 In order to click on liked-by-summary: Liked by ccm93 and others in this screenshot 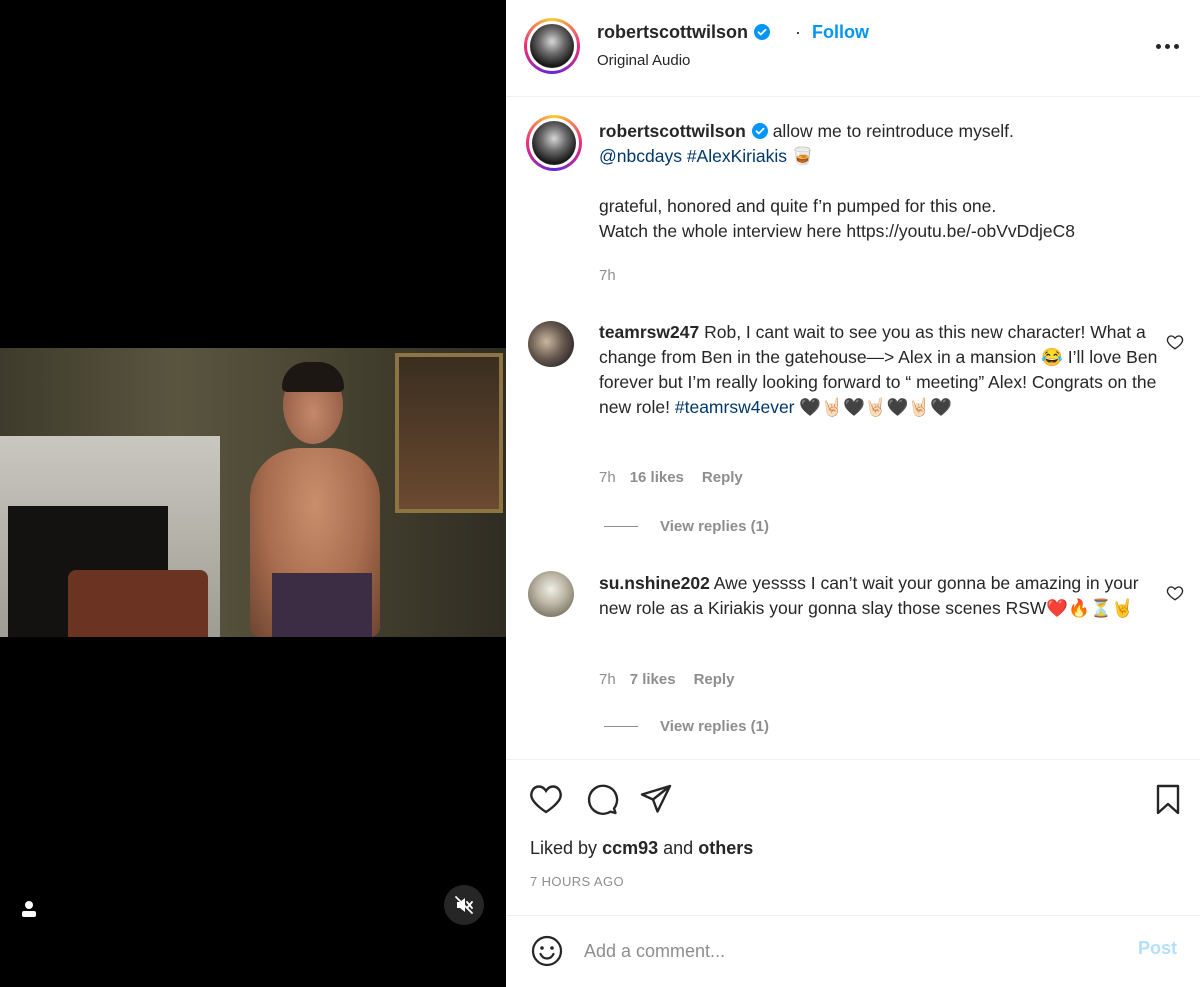, I will do `click(641, 848)`.